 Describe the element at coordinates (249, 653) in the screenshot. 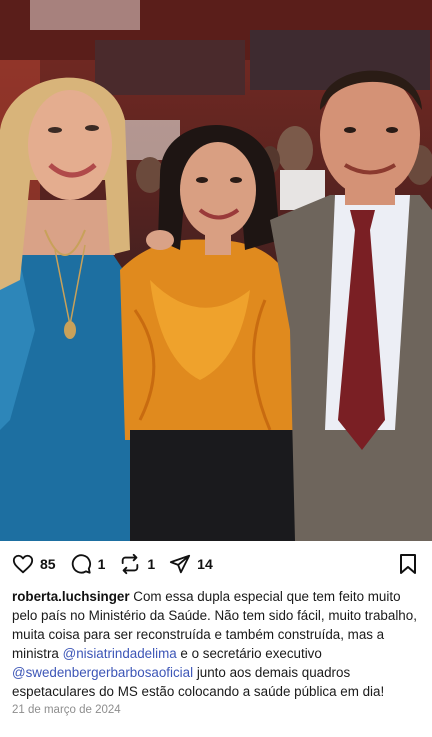

I see `caption-text: e o secretário executivo` at that location.